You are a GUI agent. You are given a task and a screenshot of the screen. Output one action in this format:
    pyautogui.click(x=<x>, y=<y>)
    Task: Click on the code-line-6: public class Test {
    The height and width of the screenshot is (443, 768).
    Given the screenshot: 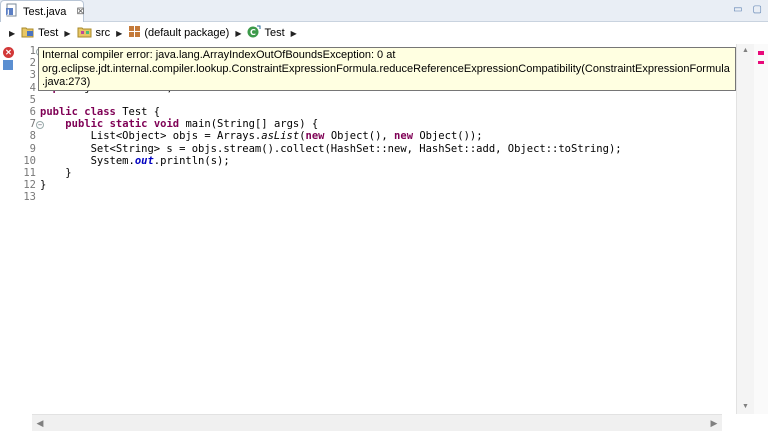 What is the action you would take?
    pyautogui.click(x=100, y=112)
    